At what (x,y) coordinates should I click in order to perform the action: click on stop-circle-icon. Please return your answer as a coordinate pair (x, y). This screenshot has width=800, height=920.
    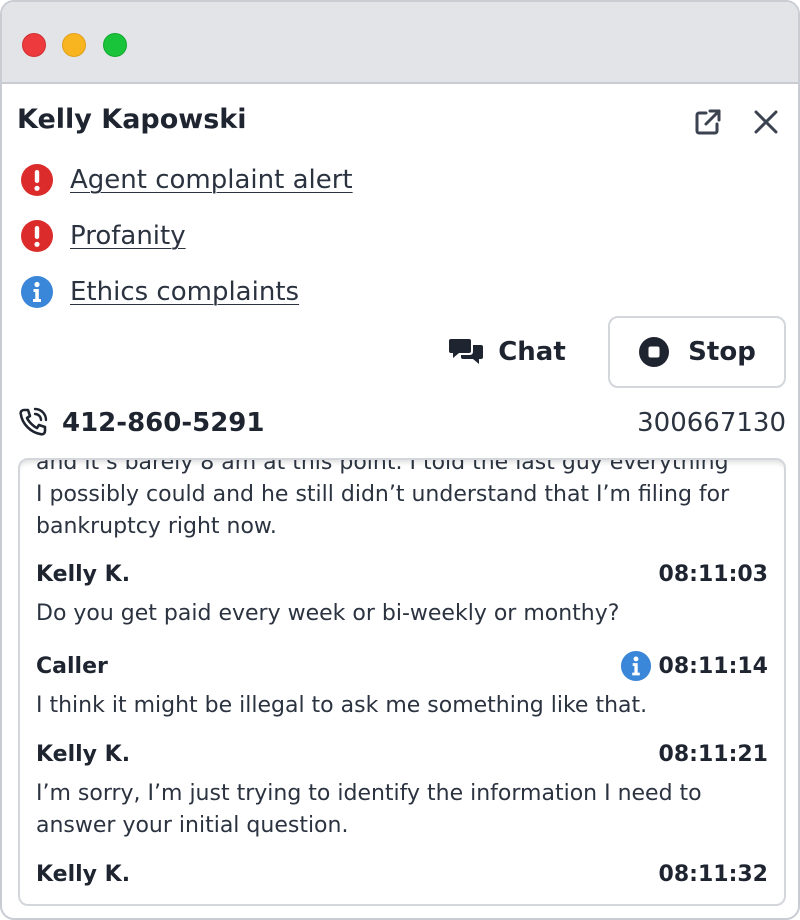
    Looking at the image, I should click on (654, 352).